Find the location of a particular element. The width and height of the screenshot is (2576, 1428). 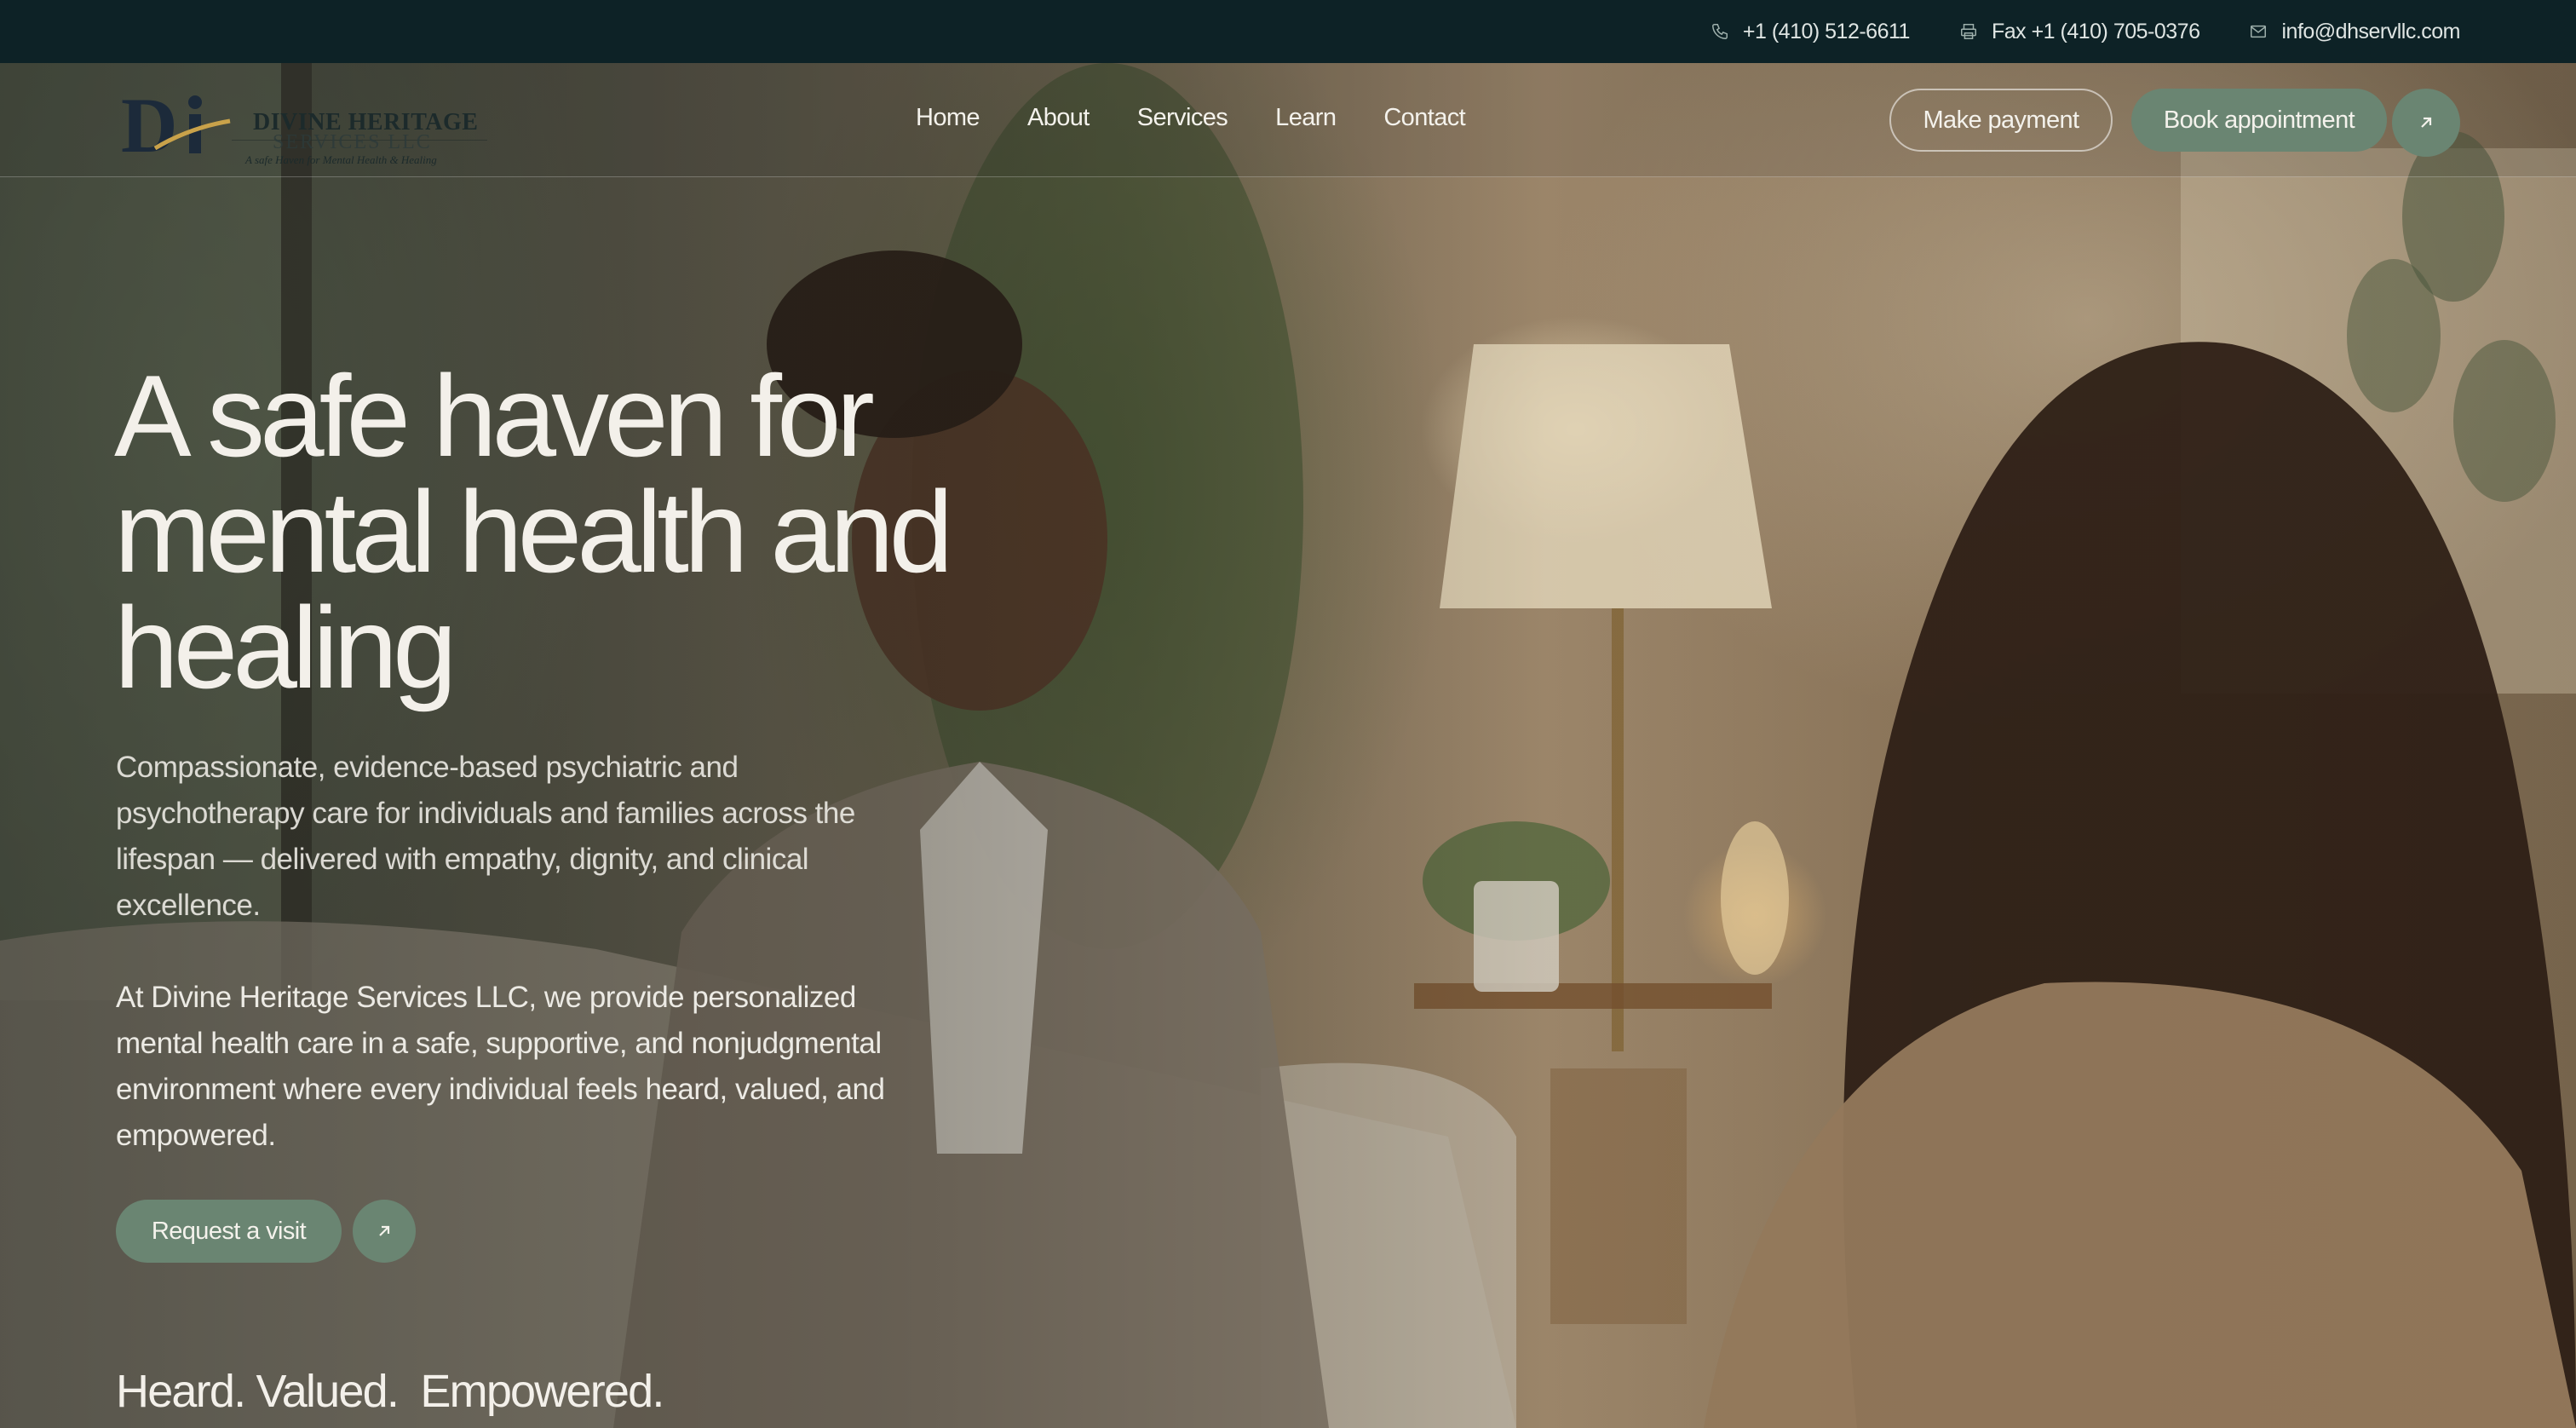

request-visit-arrow-button is located at coordinates (385, 1232).